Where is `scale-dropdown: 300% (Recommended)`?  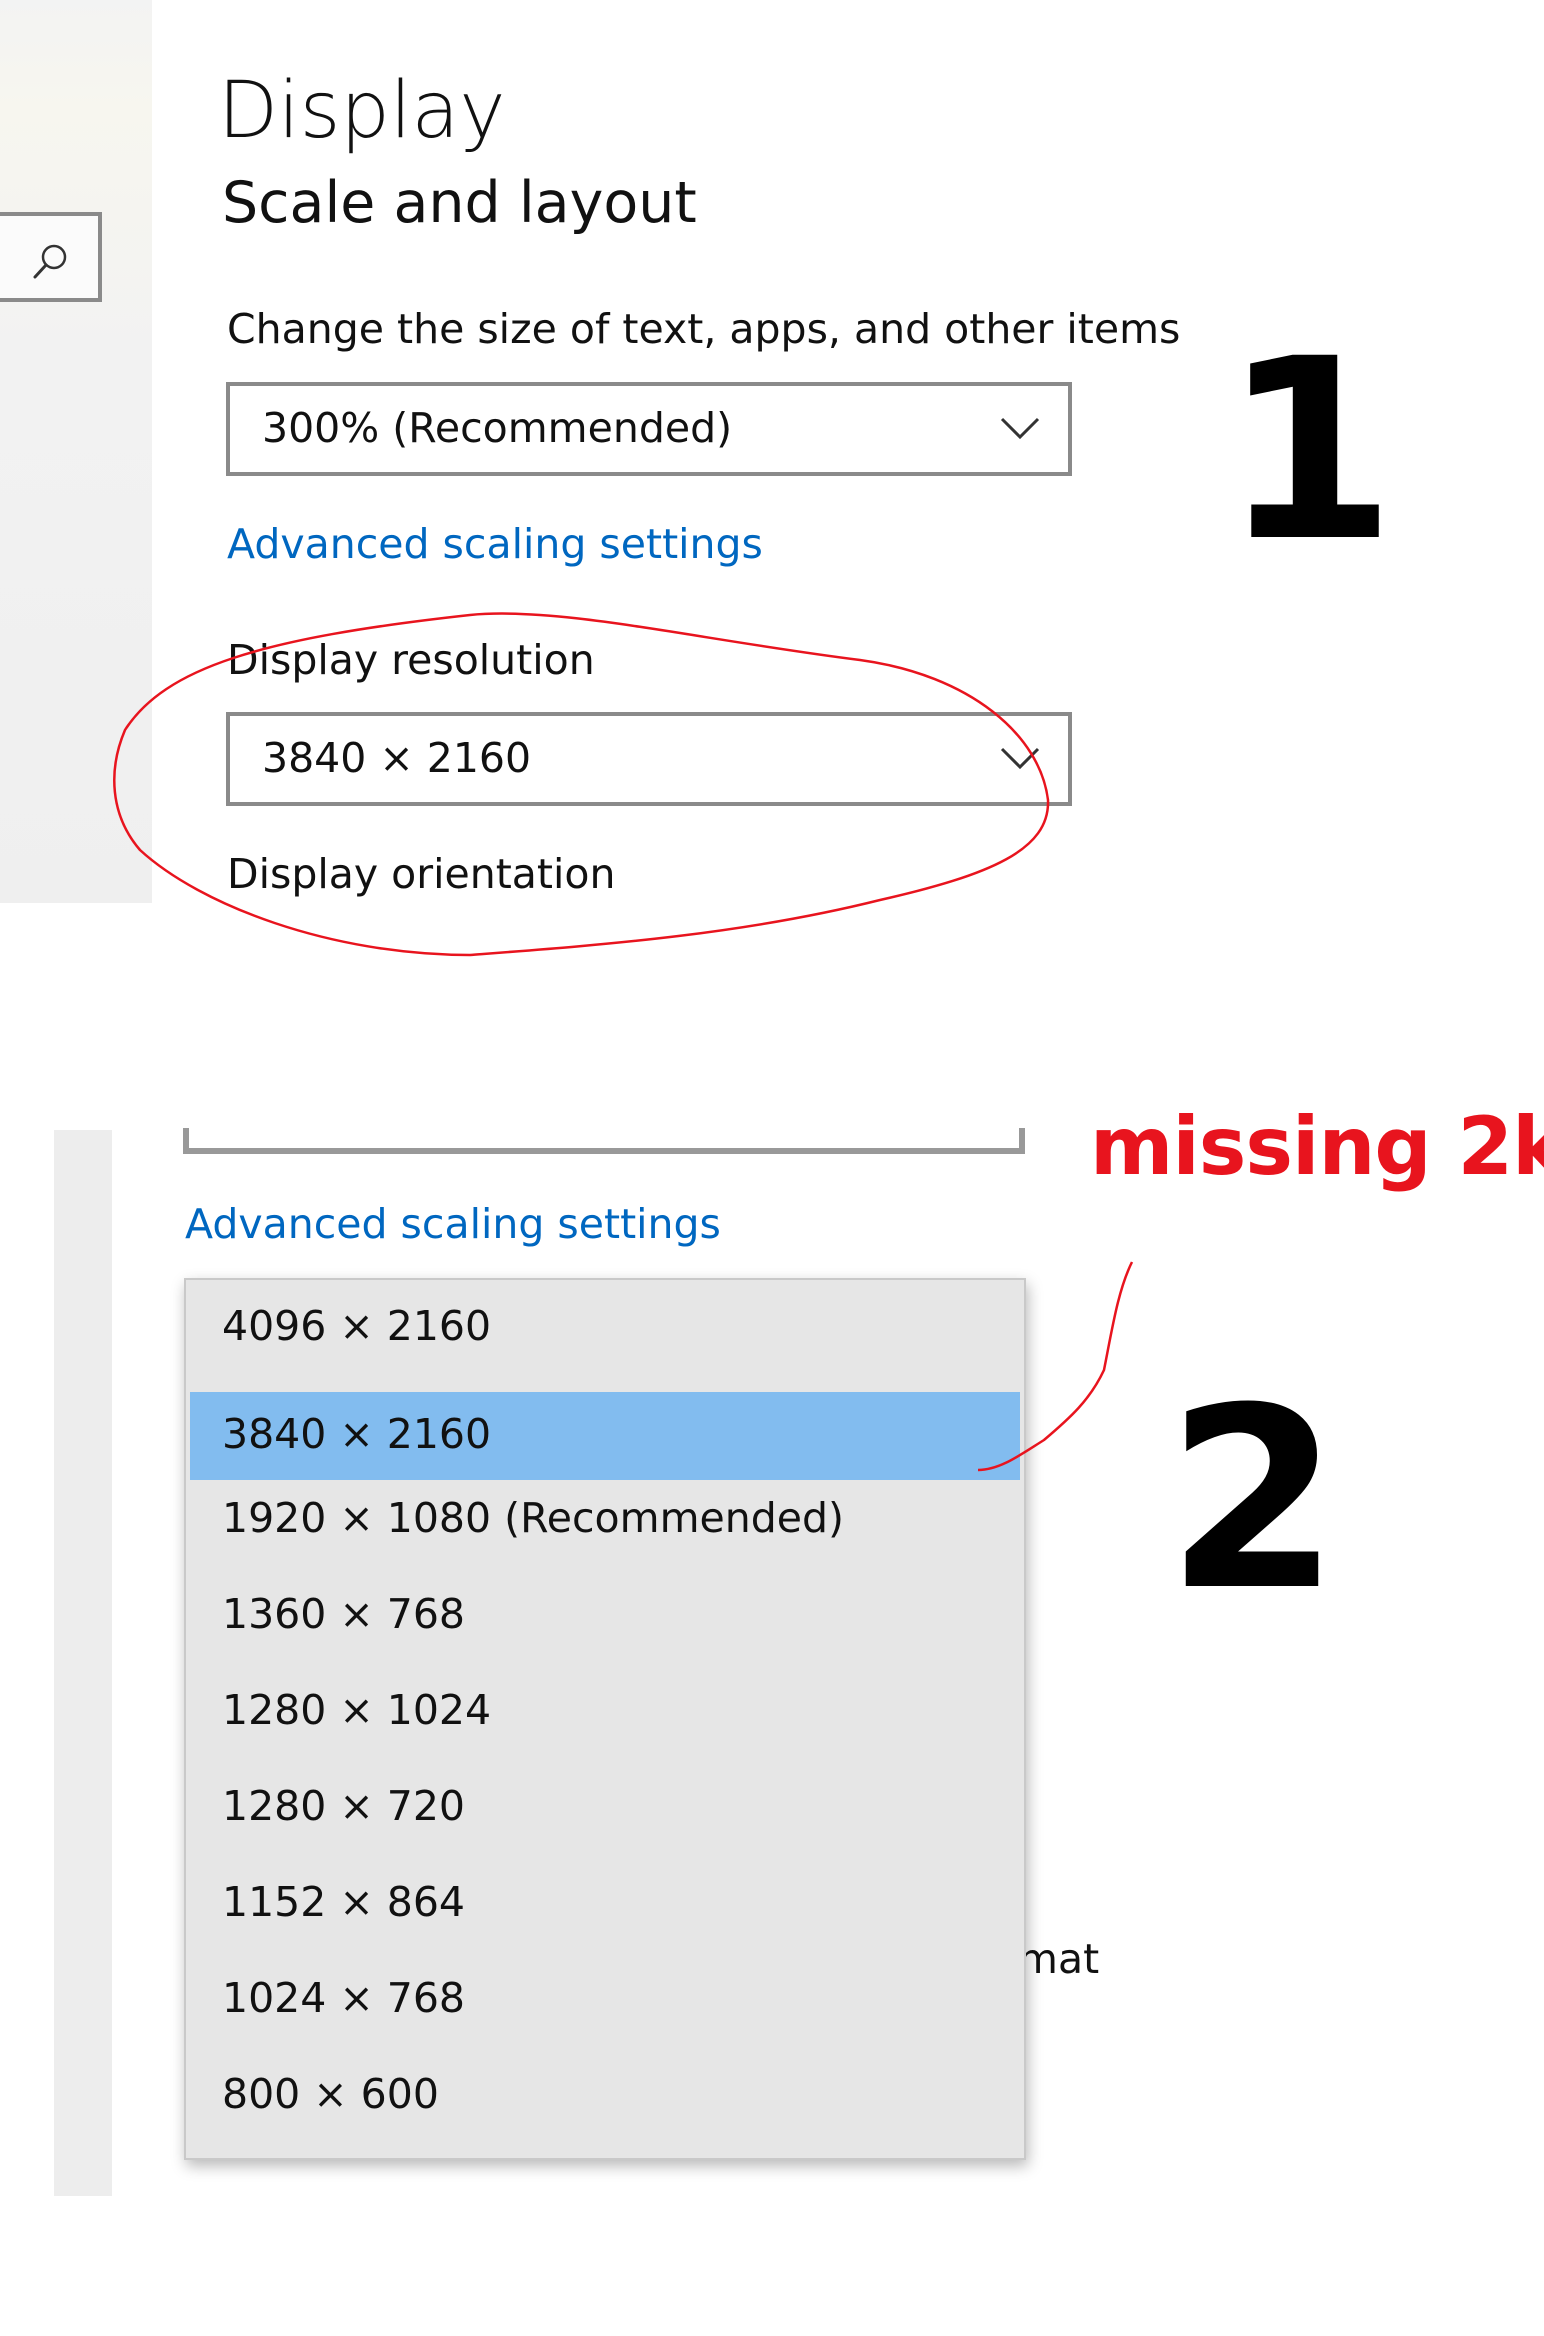 scale-dropdown: 300% (Recommended) is located at coordinates (649, 429).